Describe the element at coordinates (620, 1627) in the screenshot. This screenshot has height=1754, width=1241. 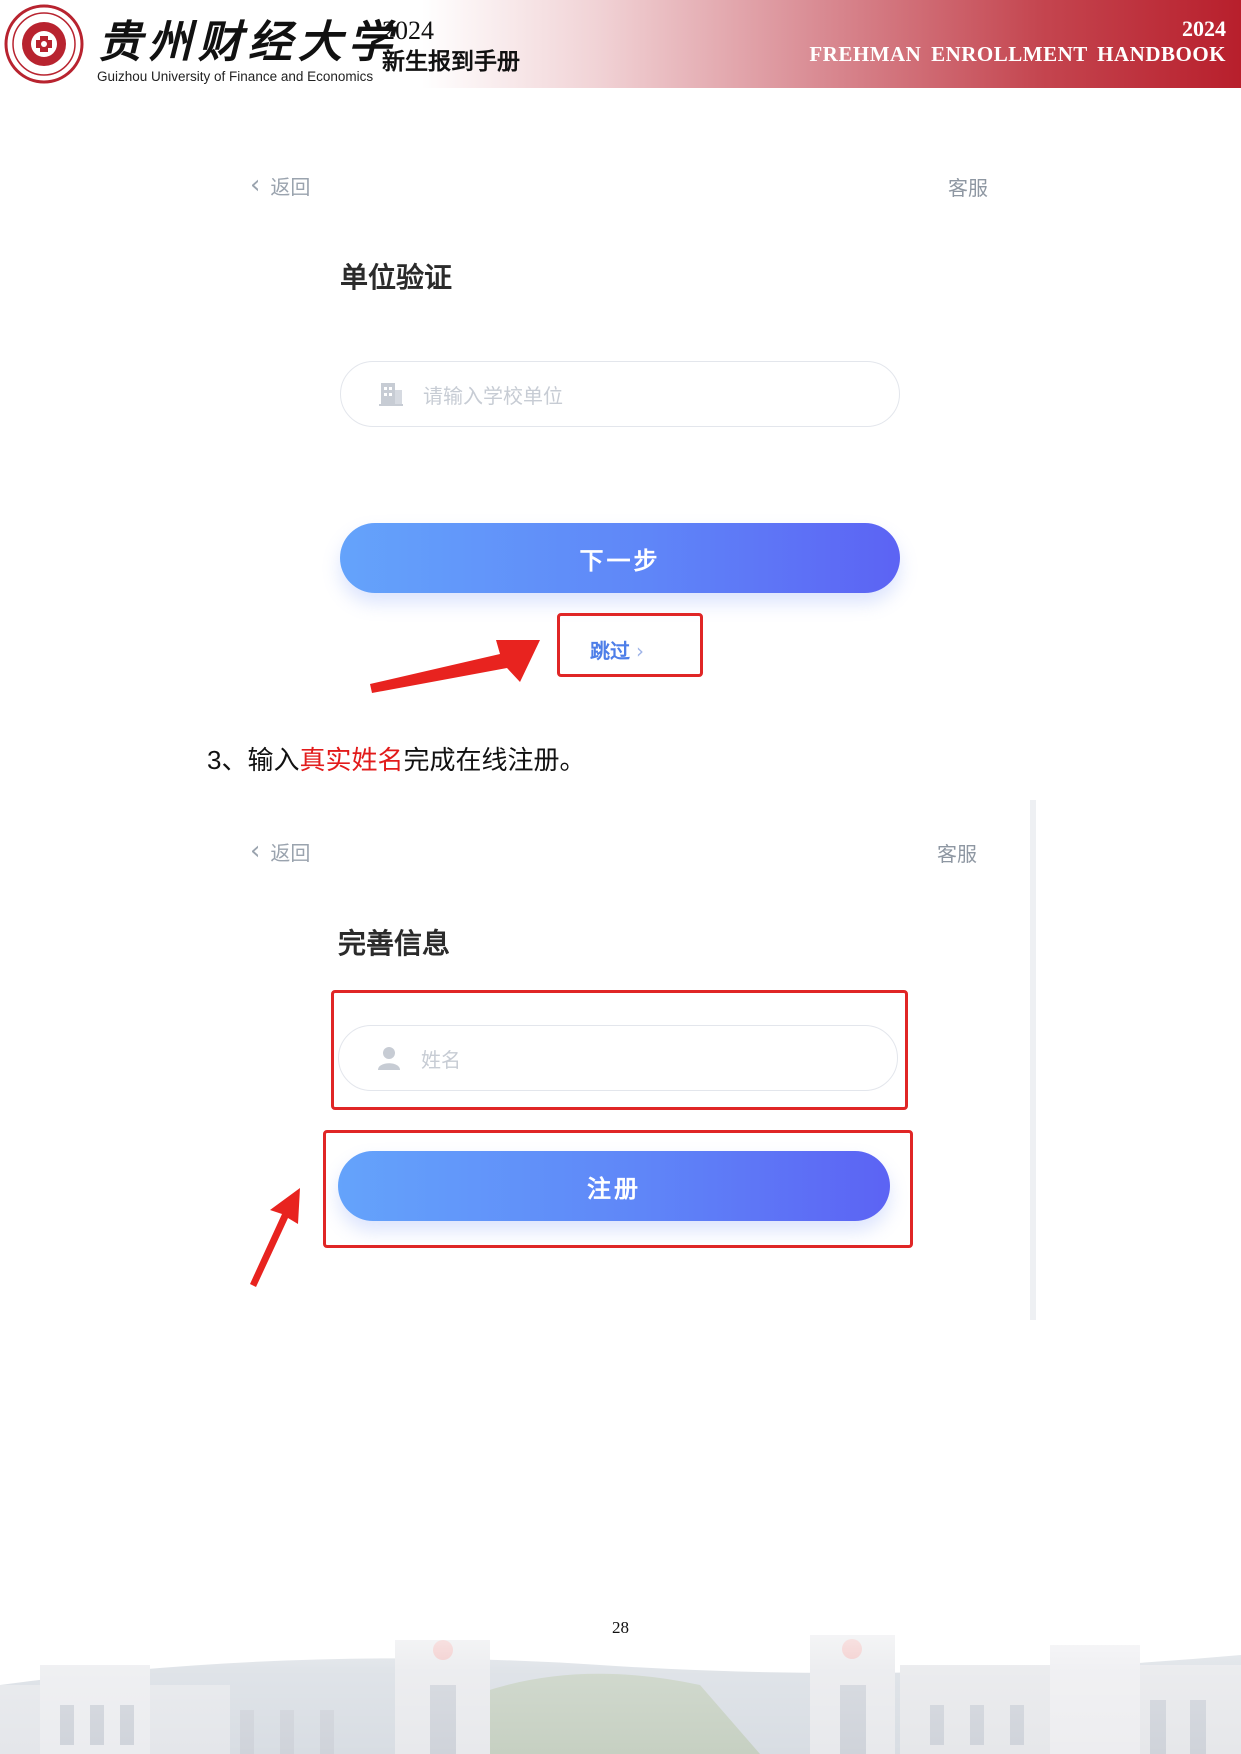
I see `page-number: 28` at that location.